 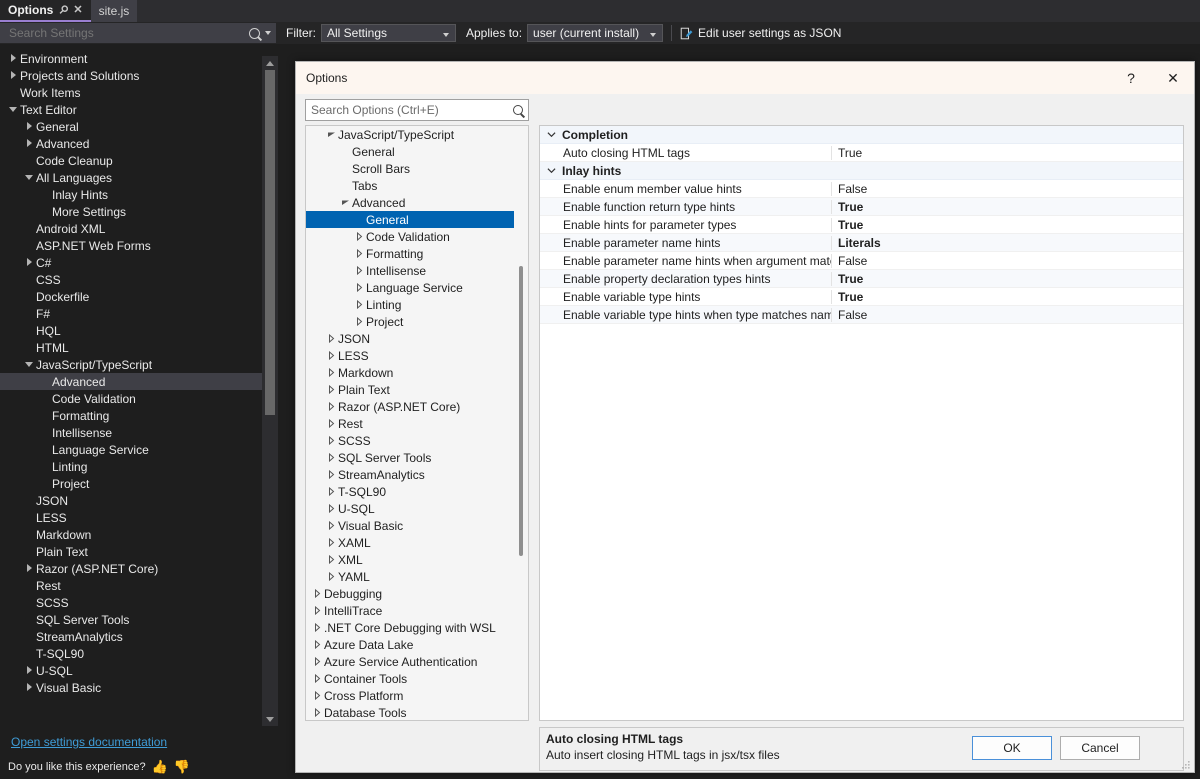 What do you see at coordinates (410, 219) in the screenshot?
I see `options-tree-item-general: General` at bounding box center [410, 219].